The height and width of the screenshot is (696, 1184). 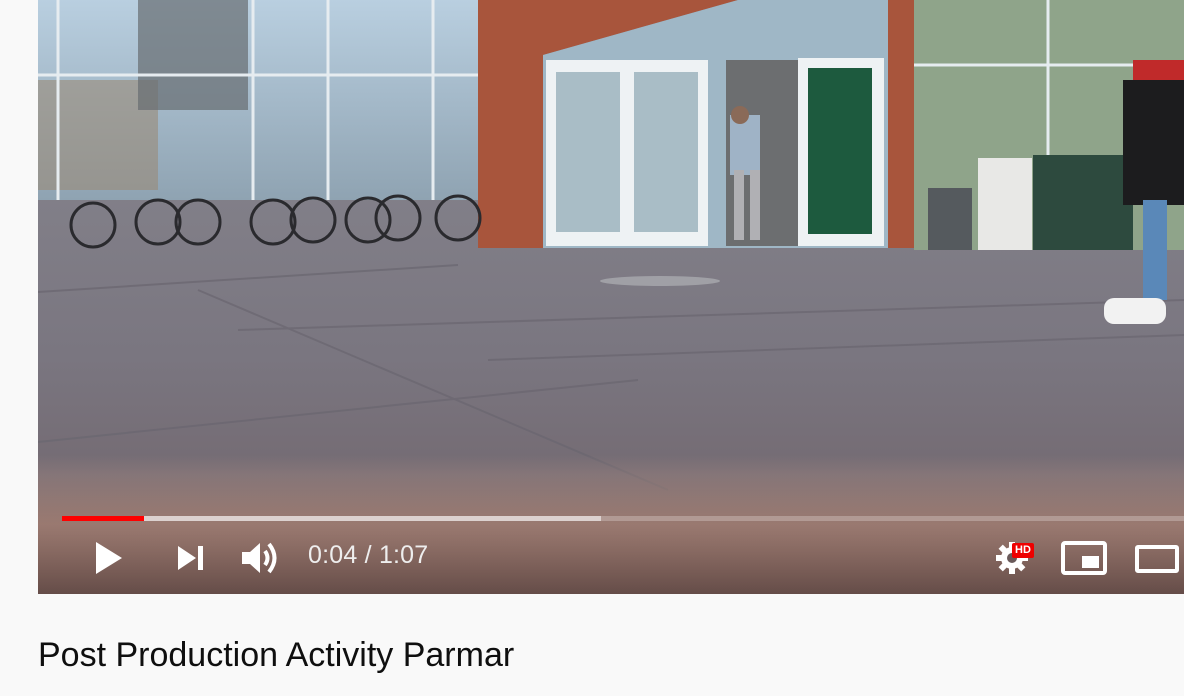 What do you see at coordinates (1023, 550) in the screenshot?
I see `hd-badge: HD` at bounding box center [1023, 550].